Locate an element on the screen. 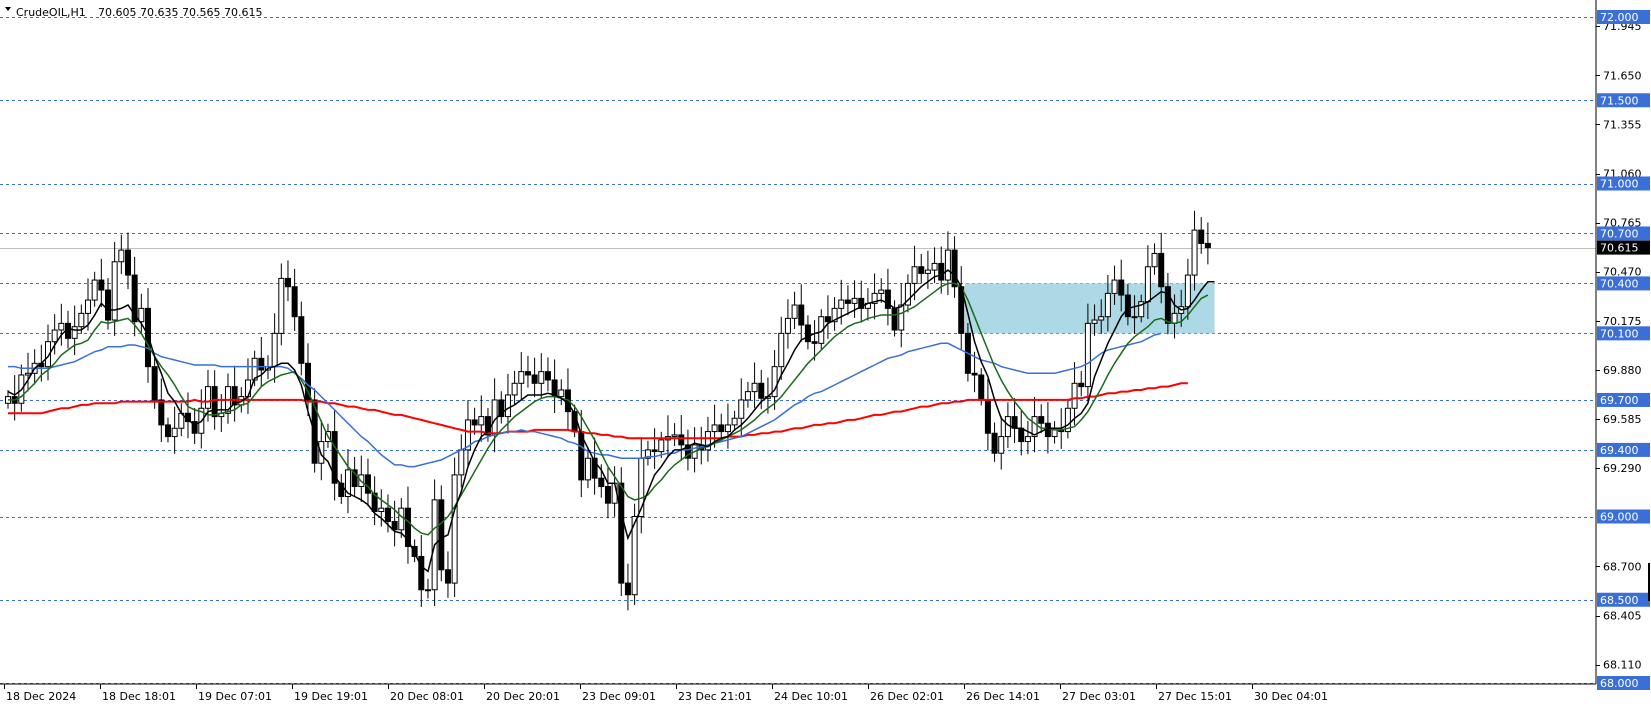 This screenshot has height=706, width=1651. time-tick-label: 23 Dec 21:01 is located at coordinates (715, 696).